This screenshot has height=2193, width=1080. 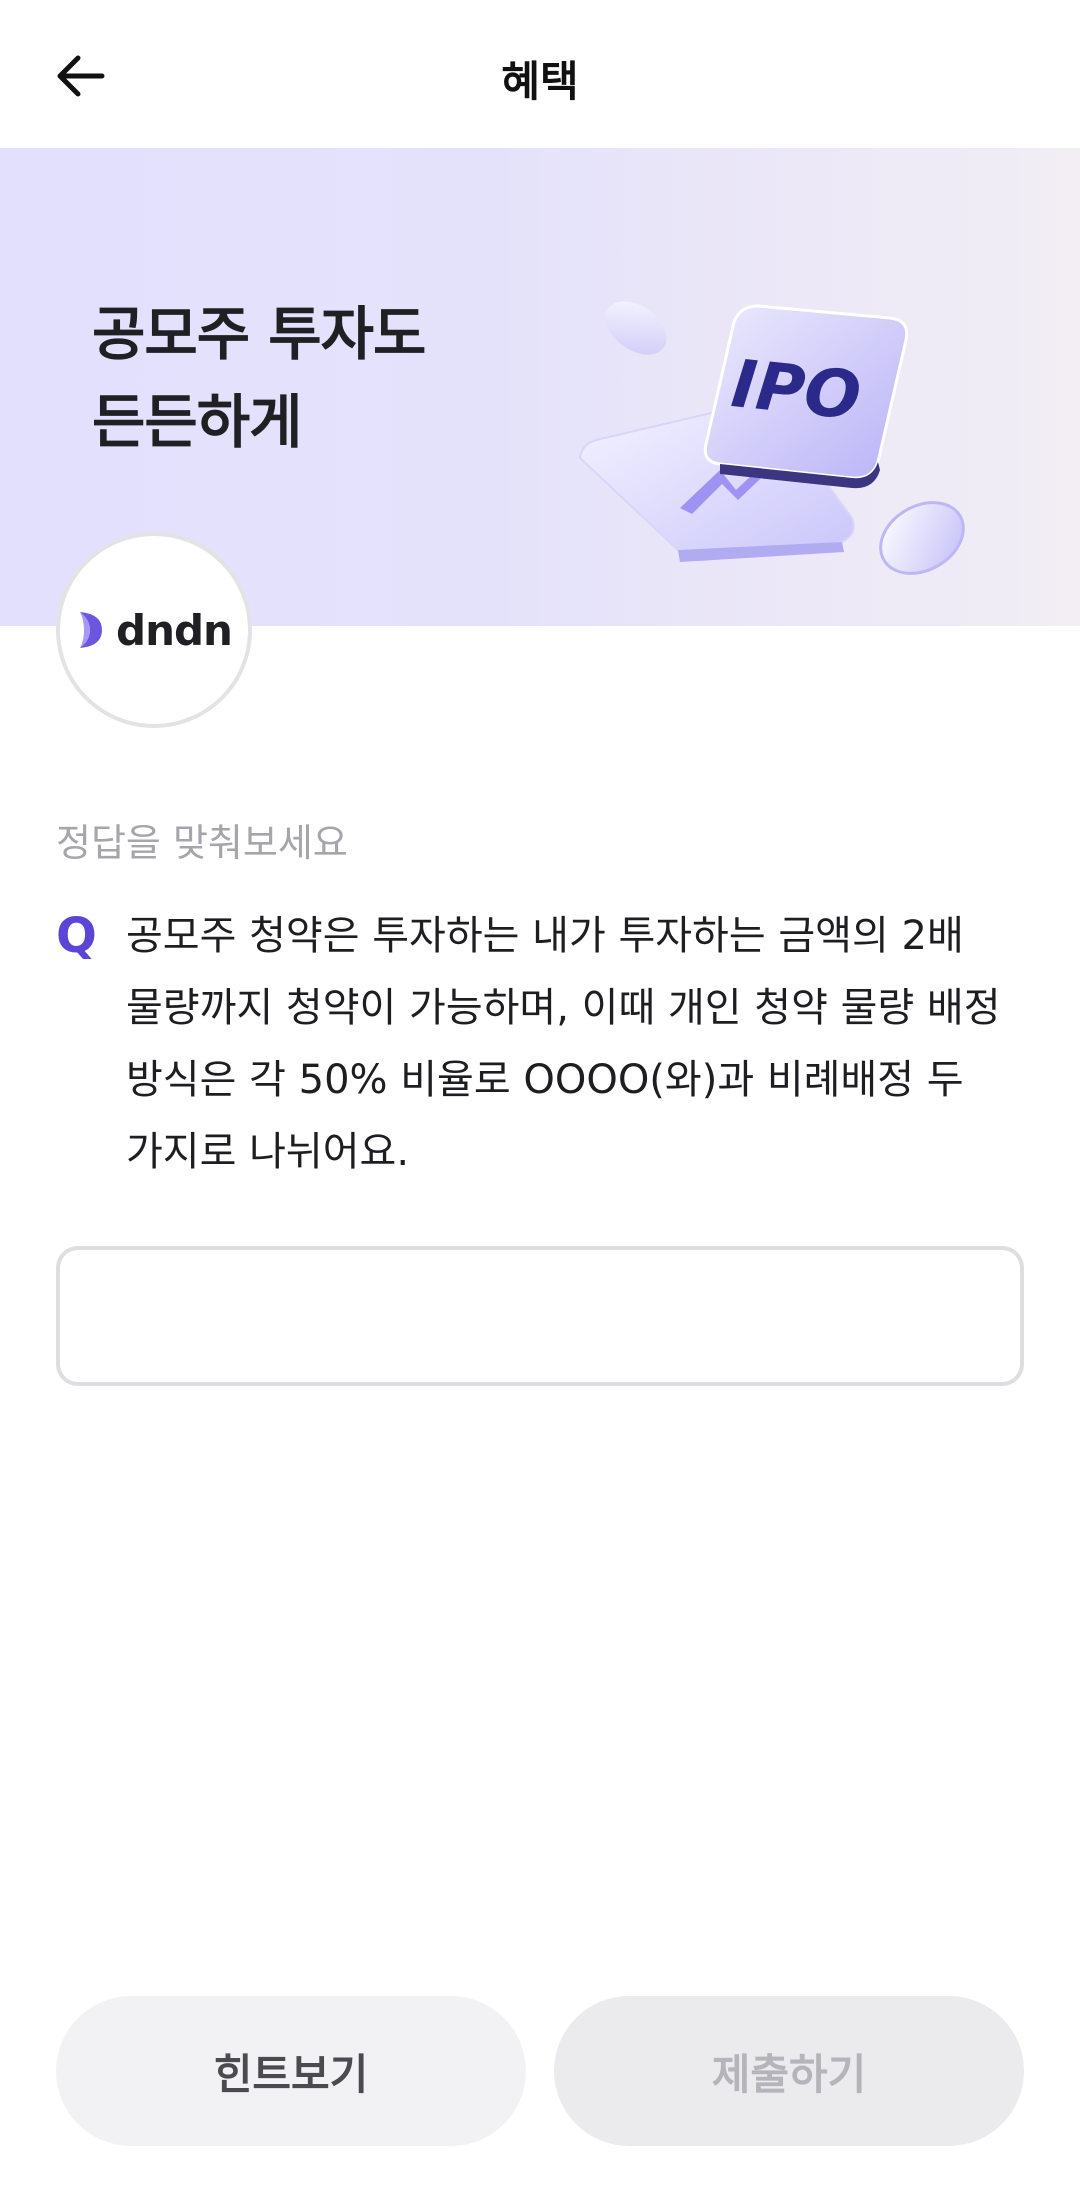 I want to click on brand-logo: dndn, so click(x=154, y=630).